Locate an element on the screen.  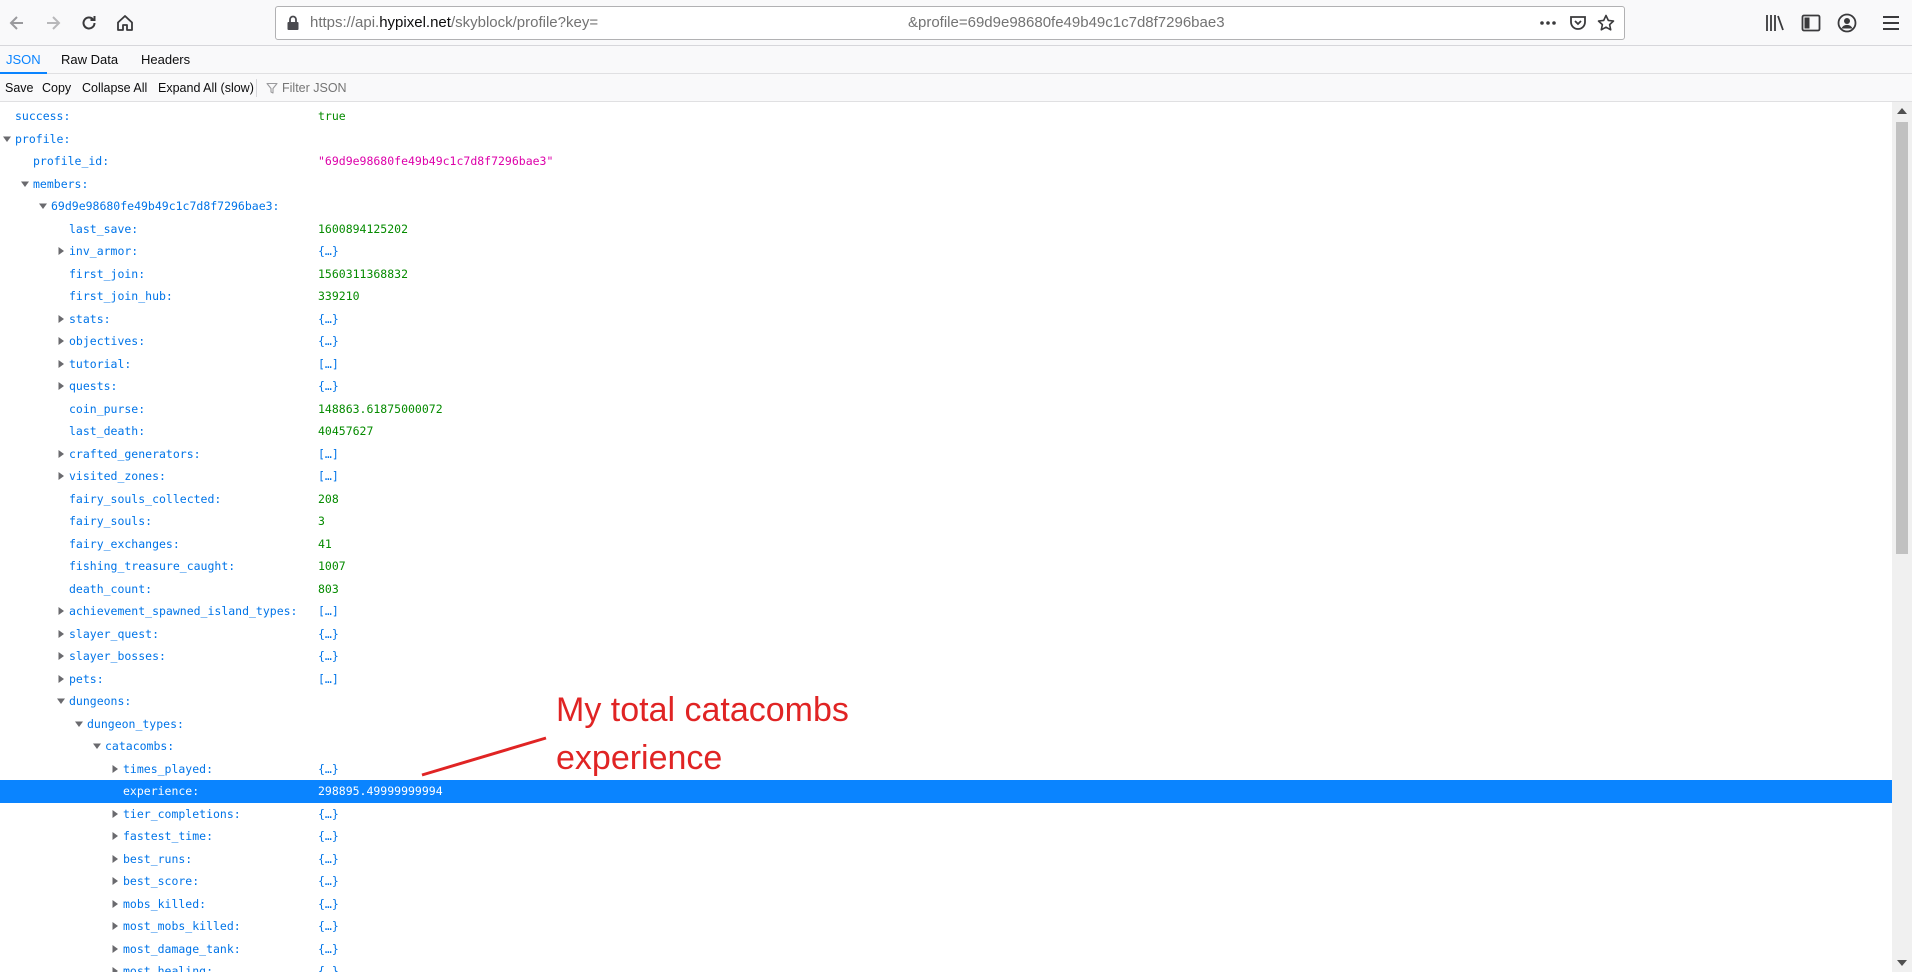
json-row: fairy_souls_collected: 208 is located at coordinates (946, 499).